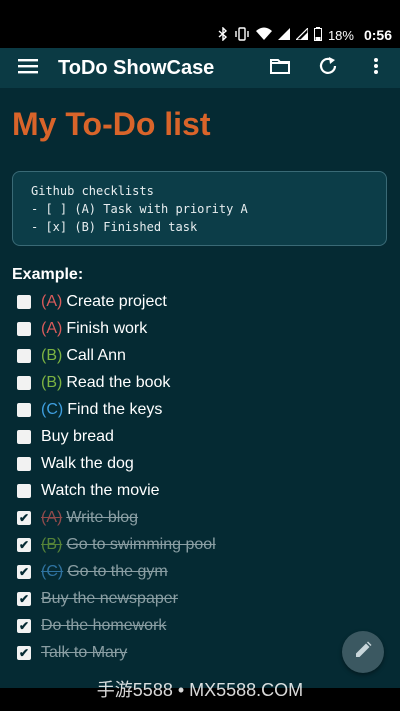  I want to click on todo-item: (A) Finish work, so click(202, 328).